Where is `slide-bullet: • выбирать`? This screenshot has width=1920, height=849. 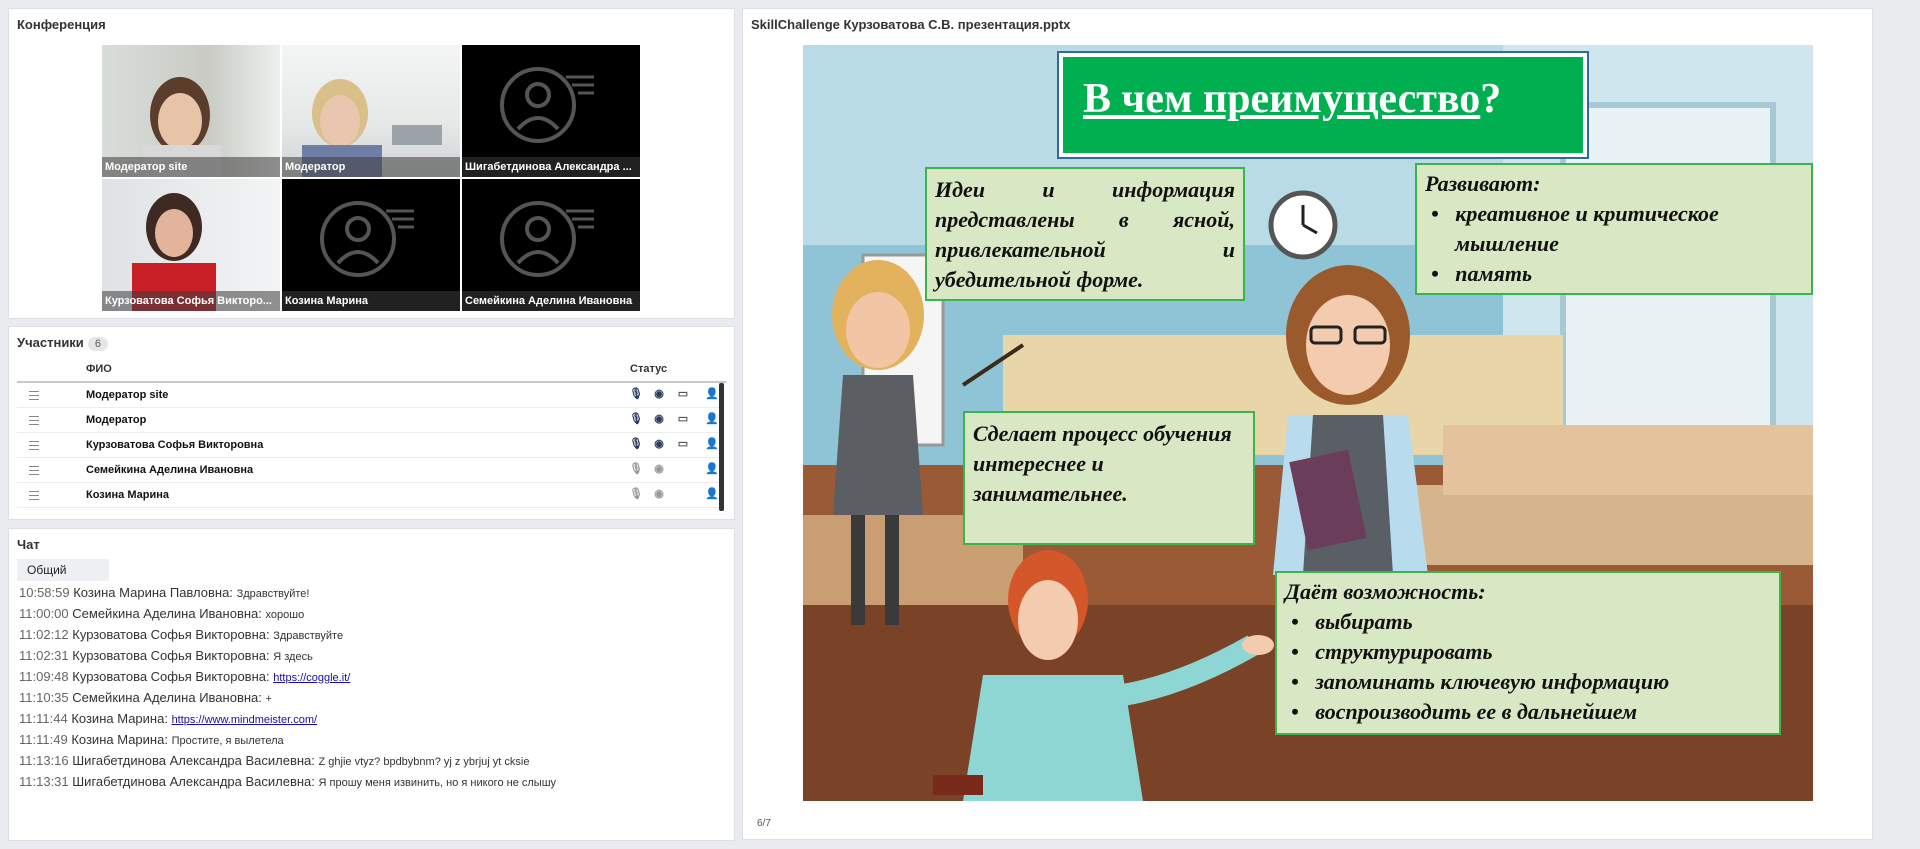
slide-bullet: • выбирать is located at coordinates (1352, 621).